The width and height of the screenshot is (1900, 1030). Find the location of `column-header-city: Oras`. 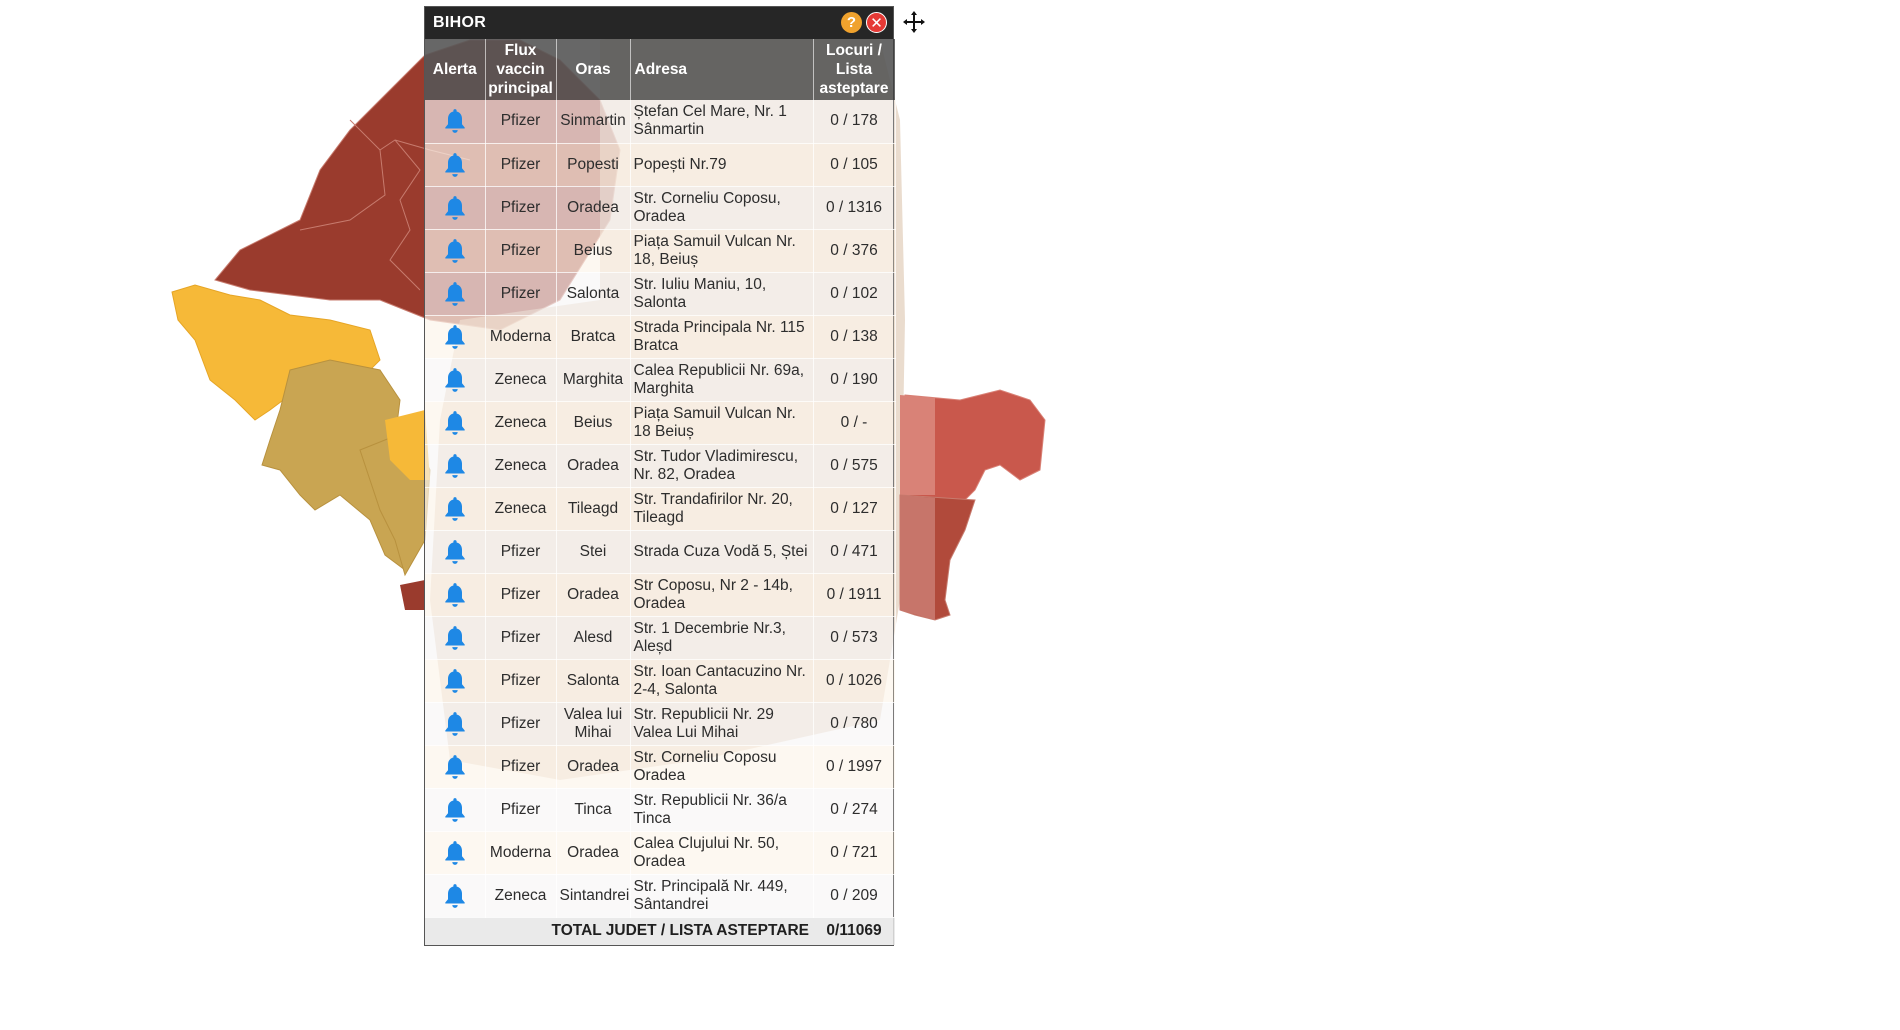

column-header-city: Oras is located at coordinates (593, 69).